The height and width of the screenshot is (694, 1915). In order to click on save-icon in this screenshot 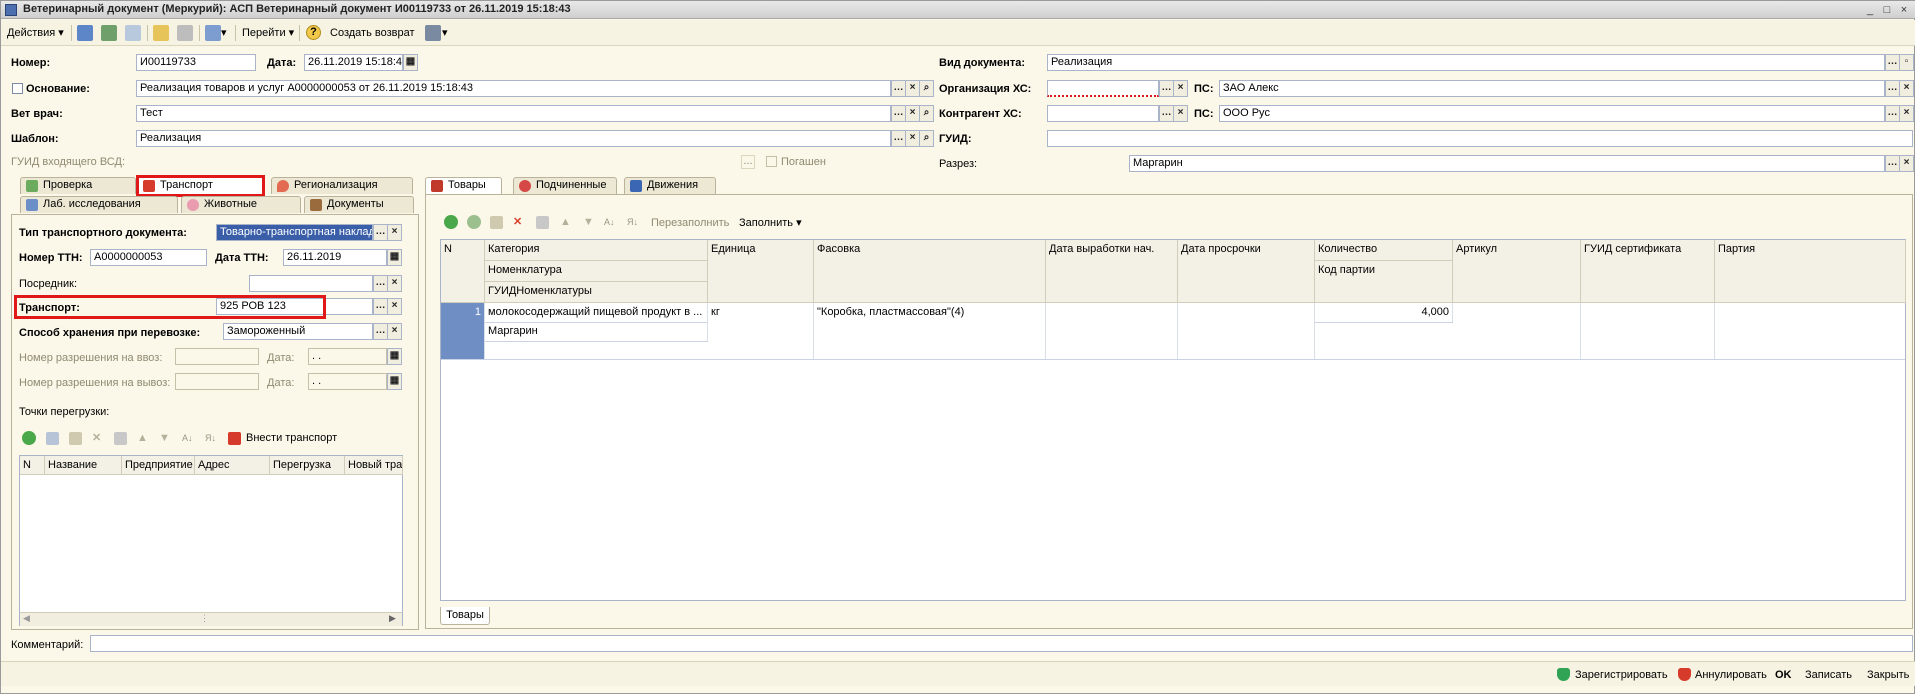, I will do `click(85, 33)`.